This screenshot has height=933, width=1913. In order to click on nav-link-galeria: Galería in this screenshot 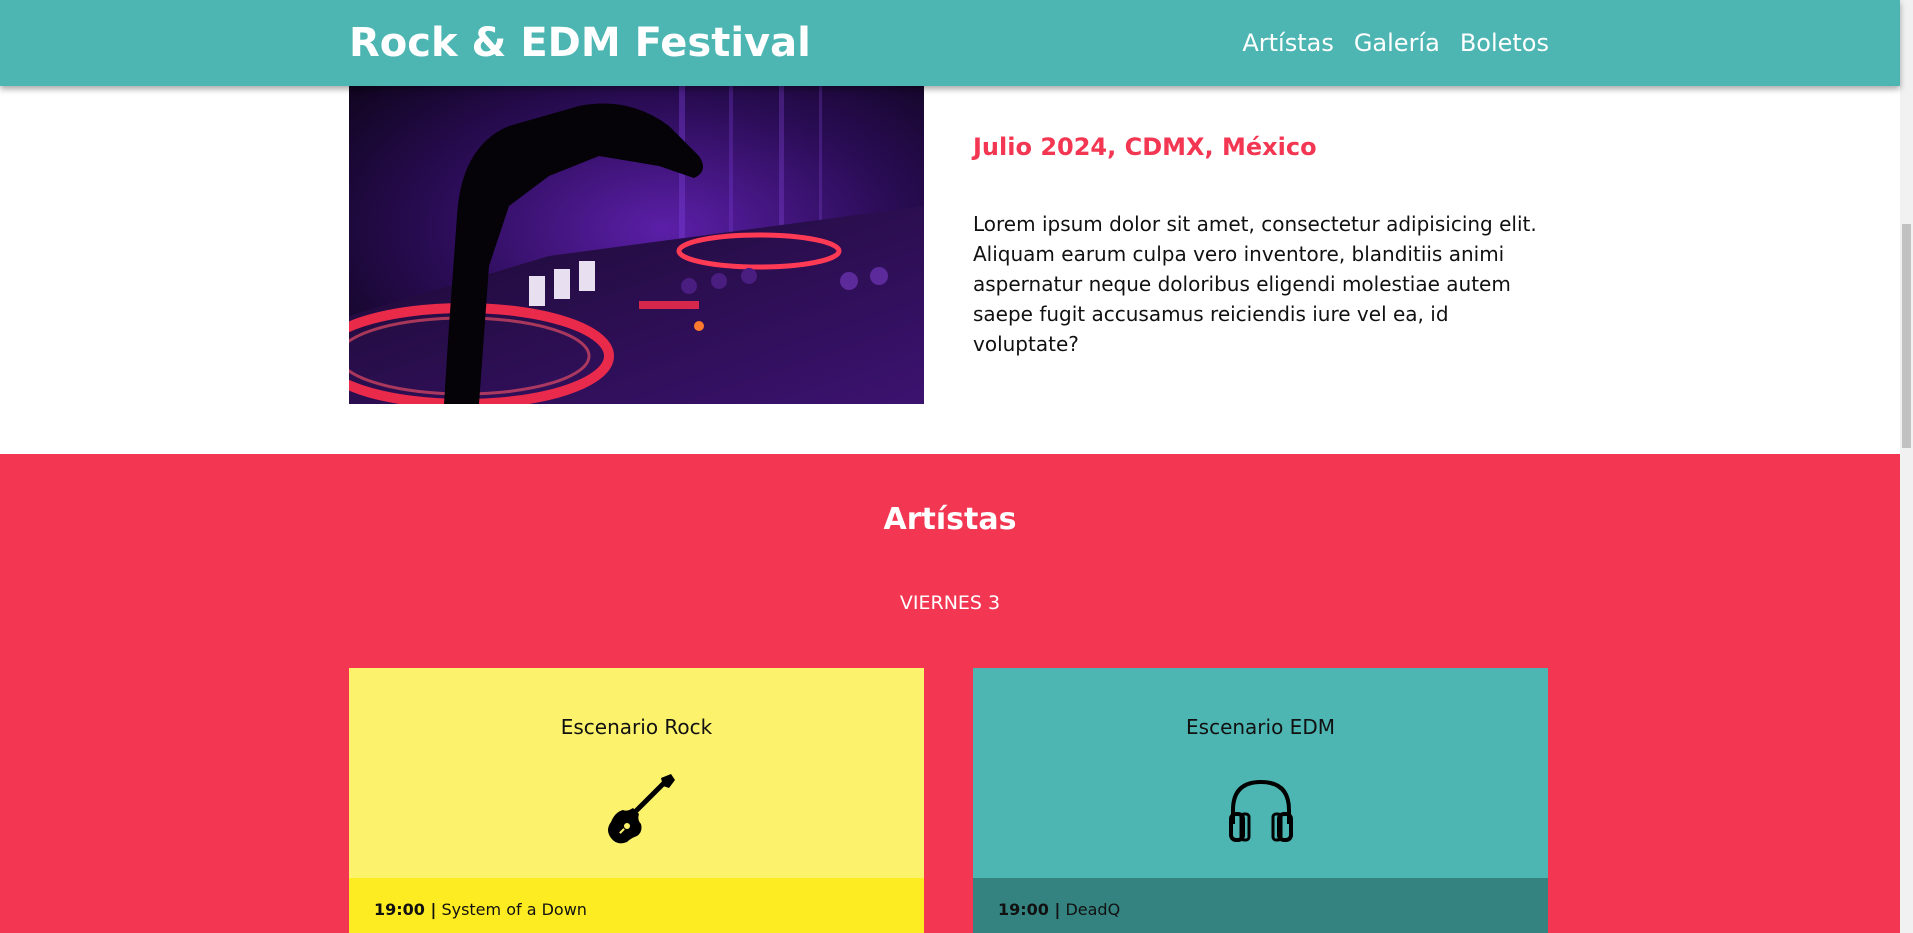, I will do `click(1397, 43)`.